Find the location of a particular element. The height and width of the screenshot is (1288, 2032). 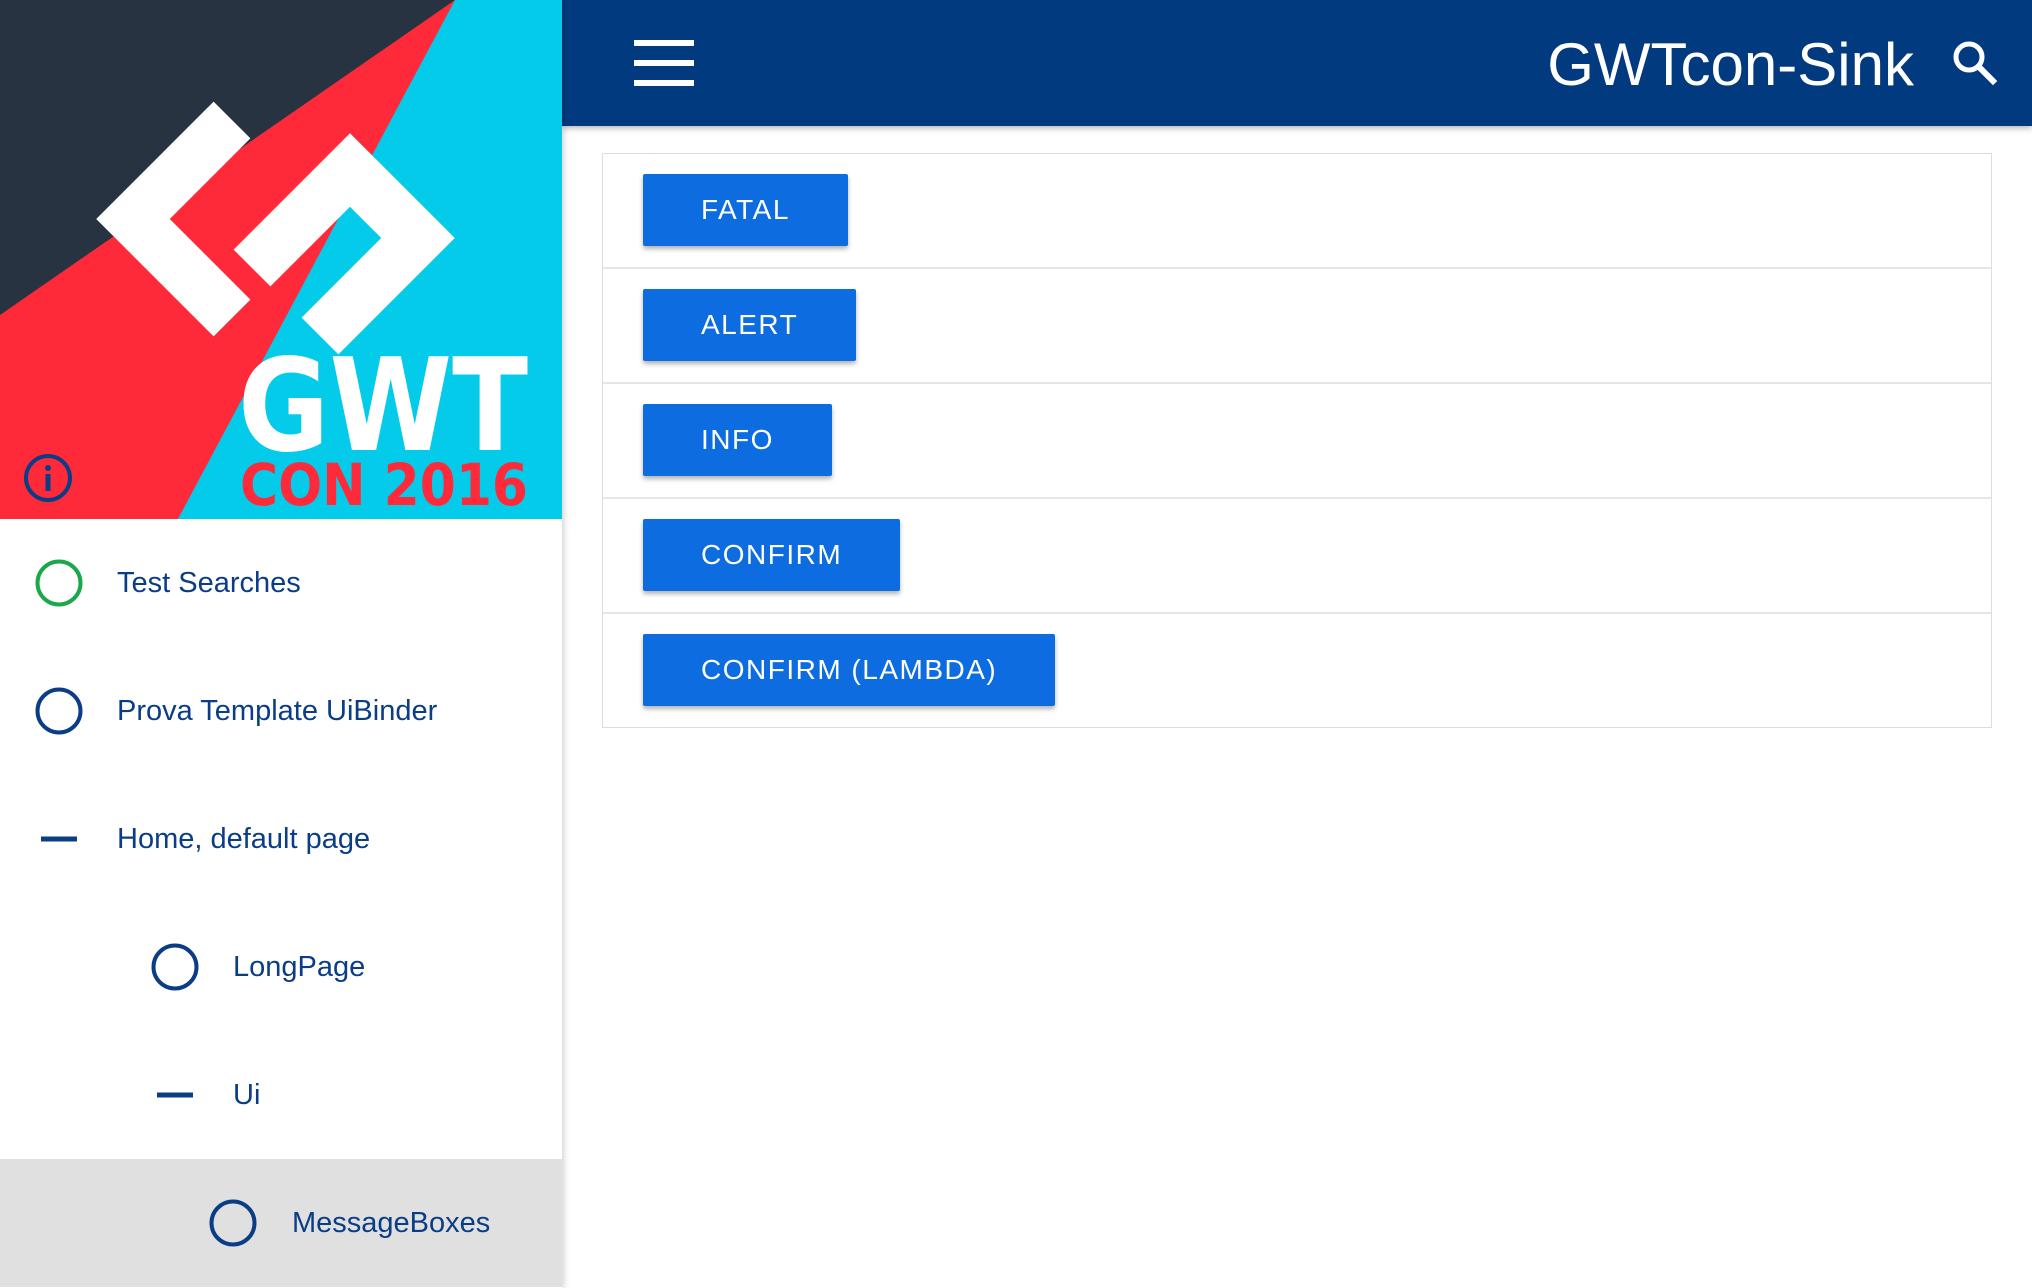

app-header: GWTcon-Sink is located at coordinates (1297, 63).